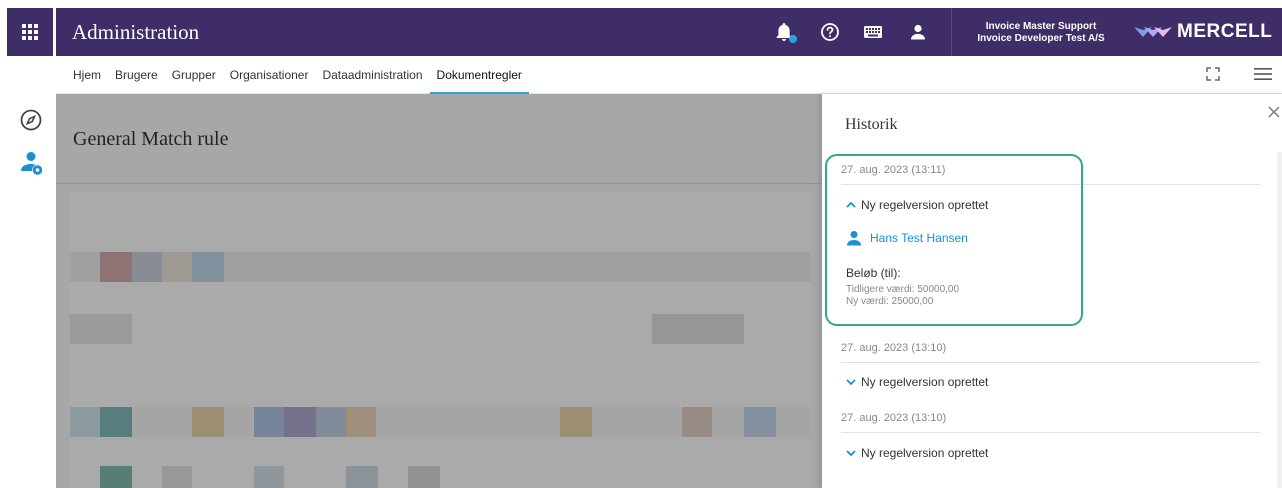 The height and width of the screenshot is (488, 1282). Describe the element at coordinates (87, 81) in the screenshot. I see `tab-hjem: Hjem` at that location.